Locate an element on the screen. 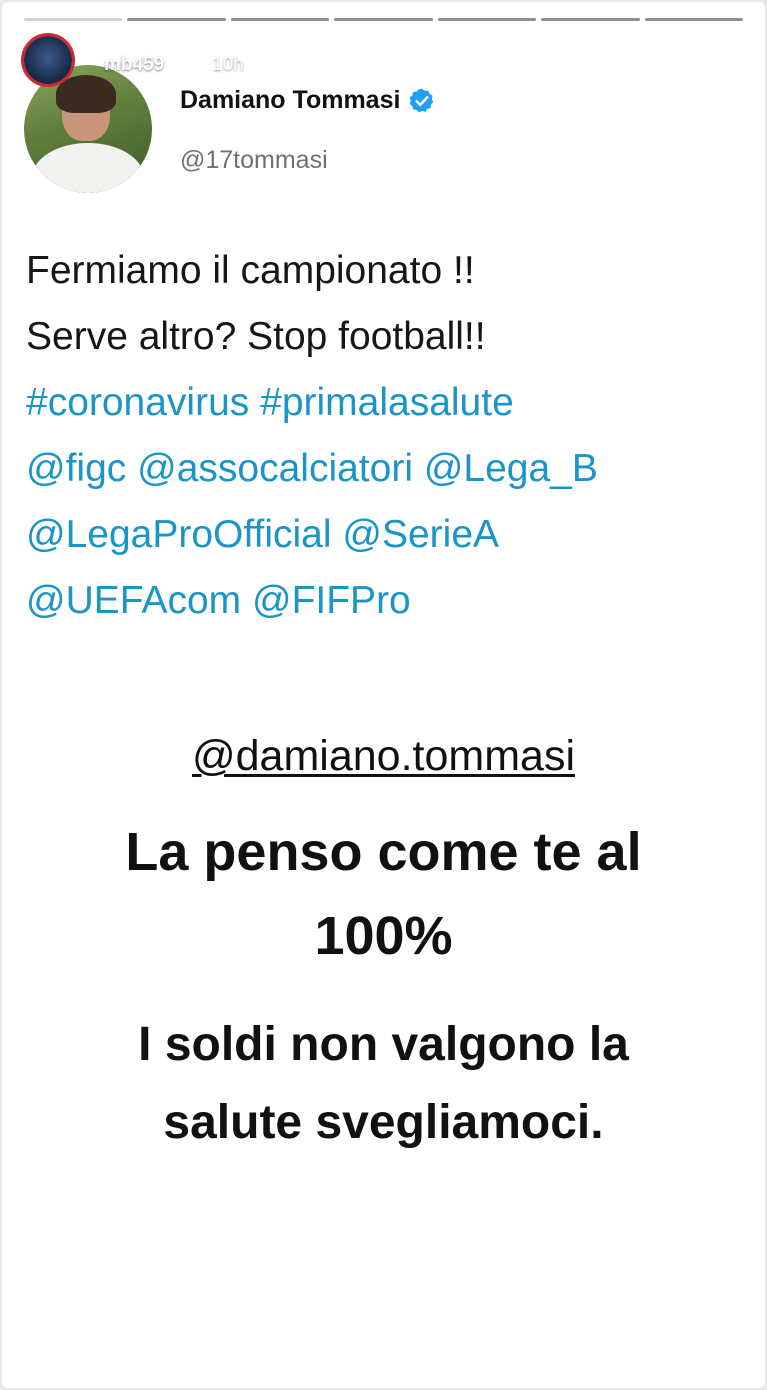  tweet-author-name: Damiano Tommasi is located at coordinates (308, 100).